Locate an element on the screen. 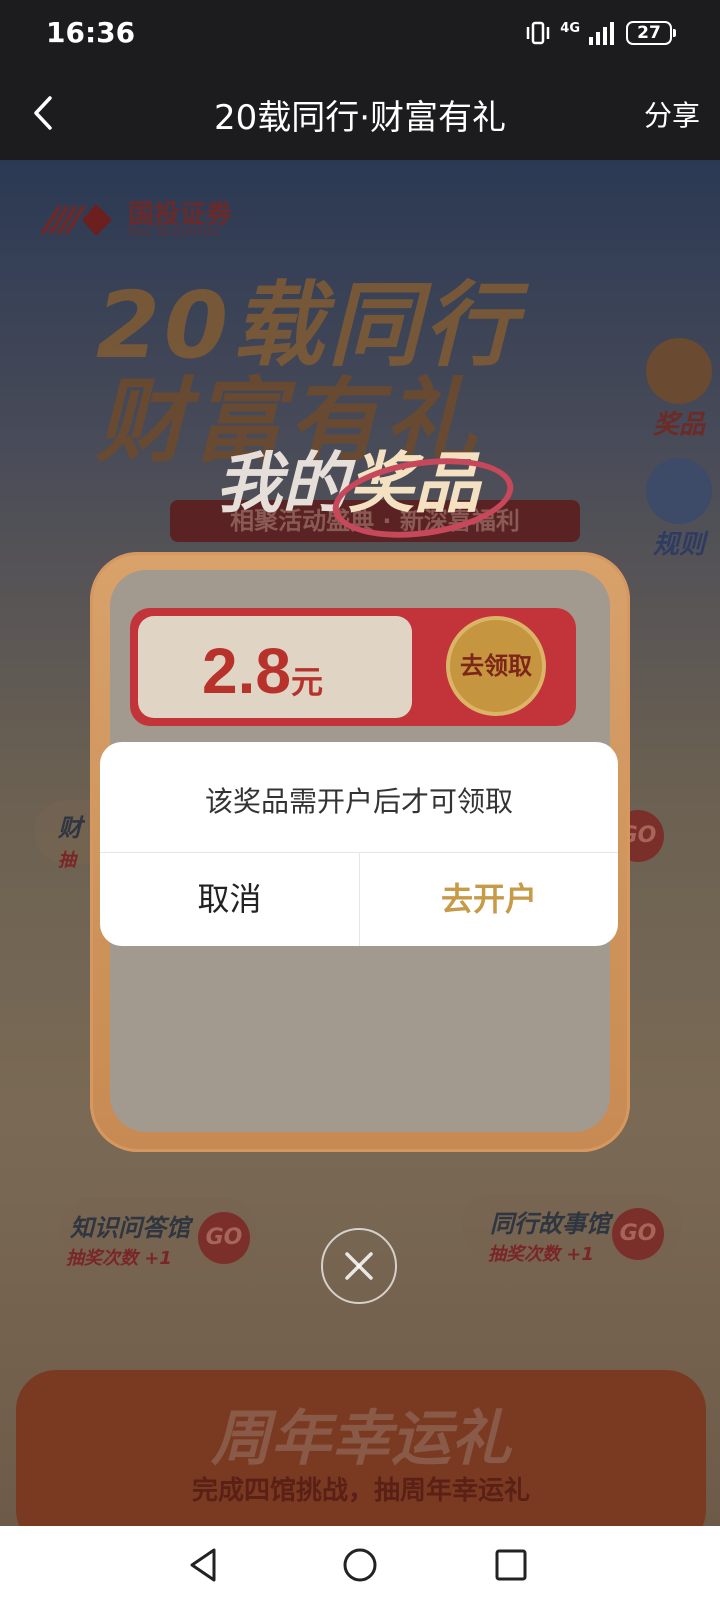 Image resolution: width=720 pixels, height=1604 pixels. cancel-button: 取消 is located at coordinates (229, 899).